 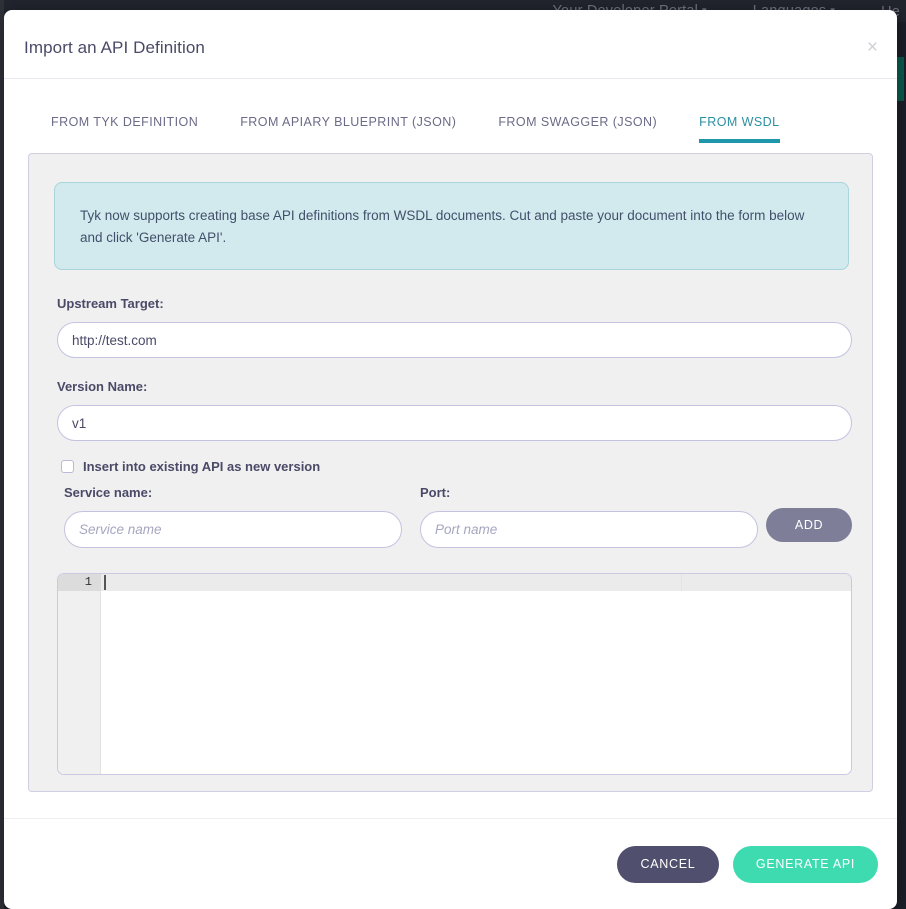 I want to click on editor-active-line-highlight, so click(x=476, y=582).